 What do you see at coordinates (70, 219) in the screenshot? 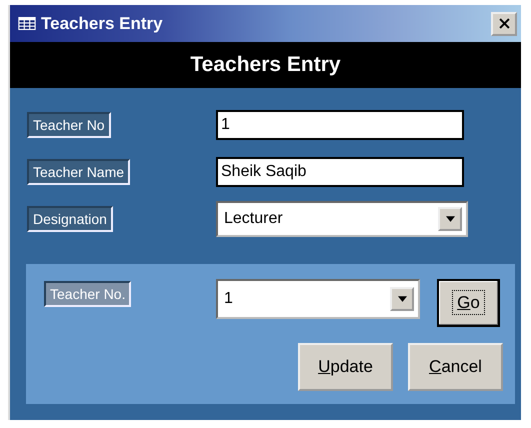
I see `field-label: Designation` at bounding box center [70, 219].